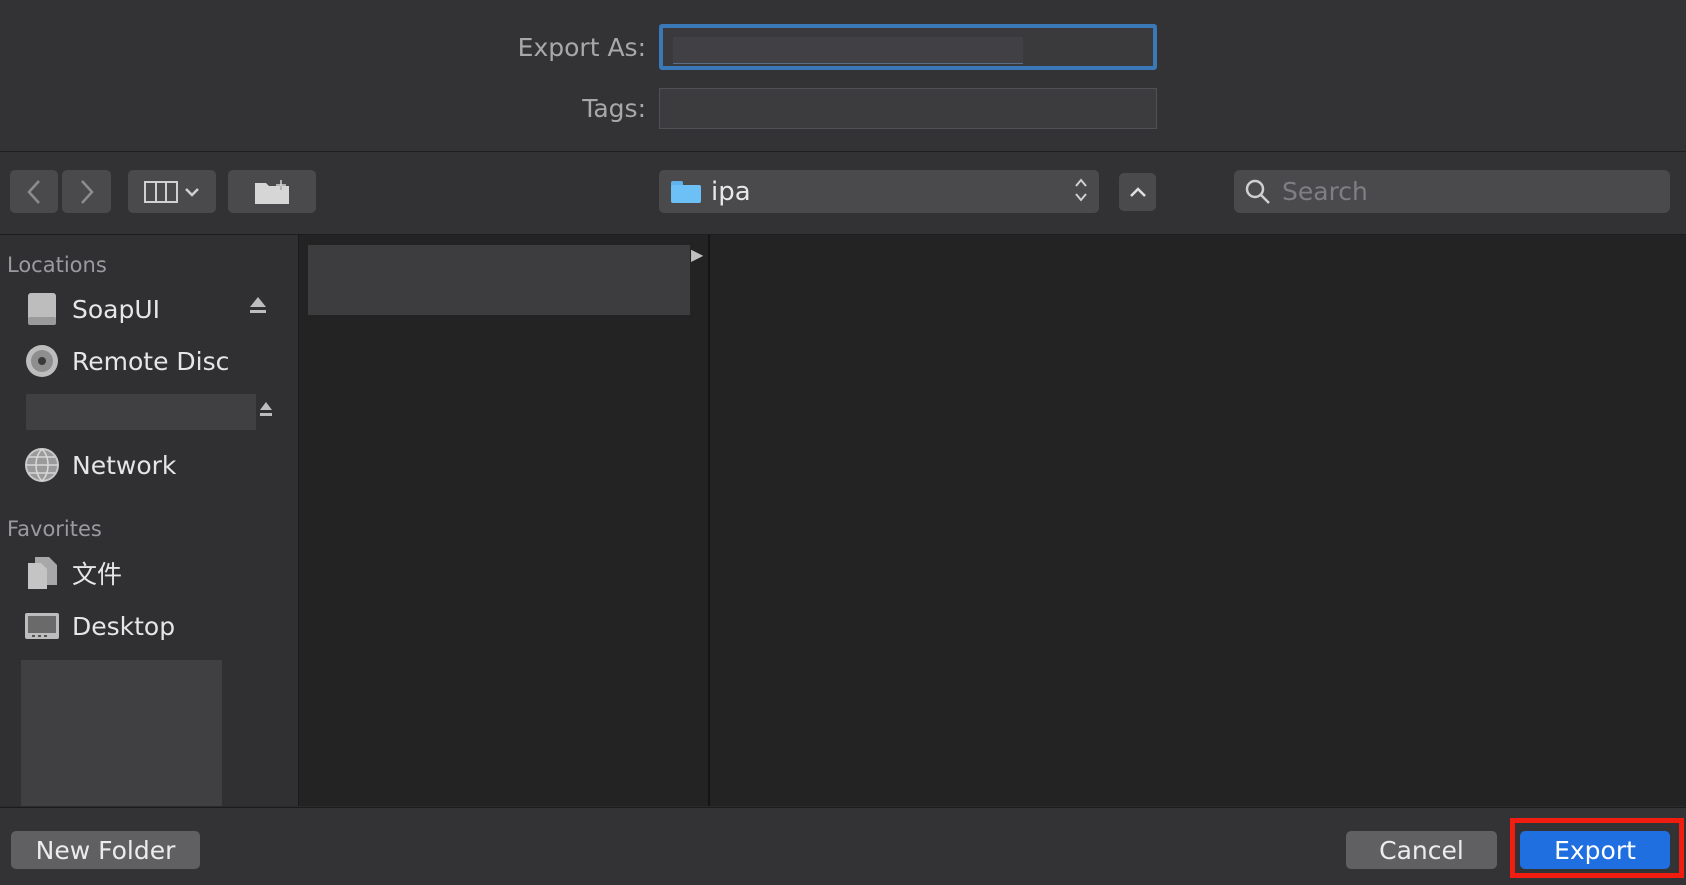  What do you see at coordinates (42, 361) in the screenshot?
I see `disc-icon` at bounding box center [42, 361].